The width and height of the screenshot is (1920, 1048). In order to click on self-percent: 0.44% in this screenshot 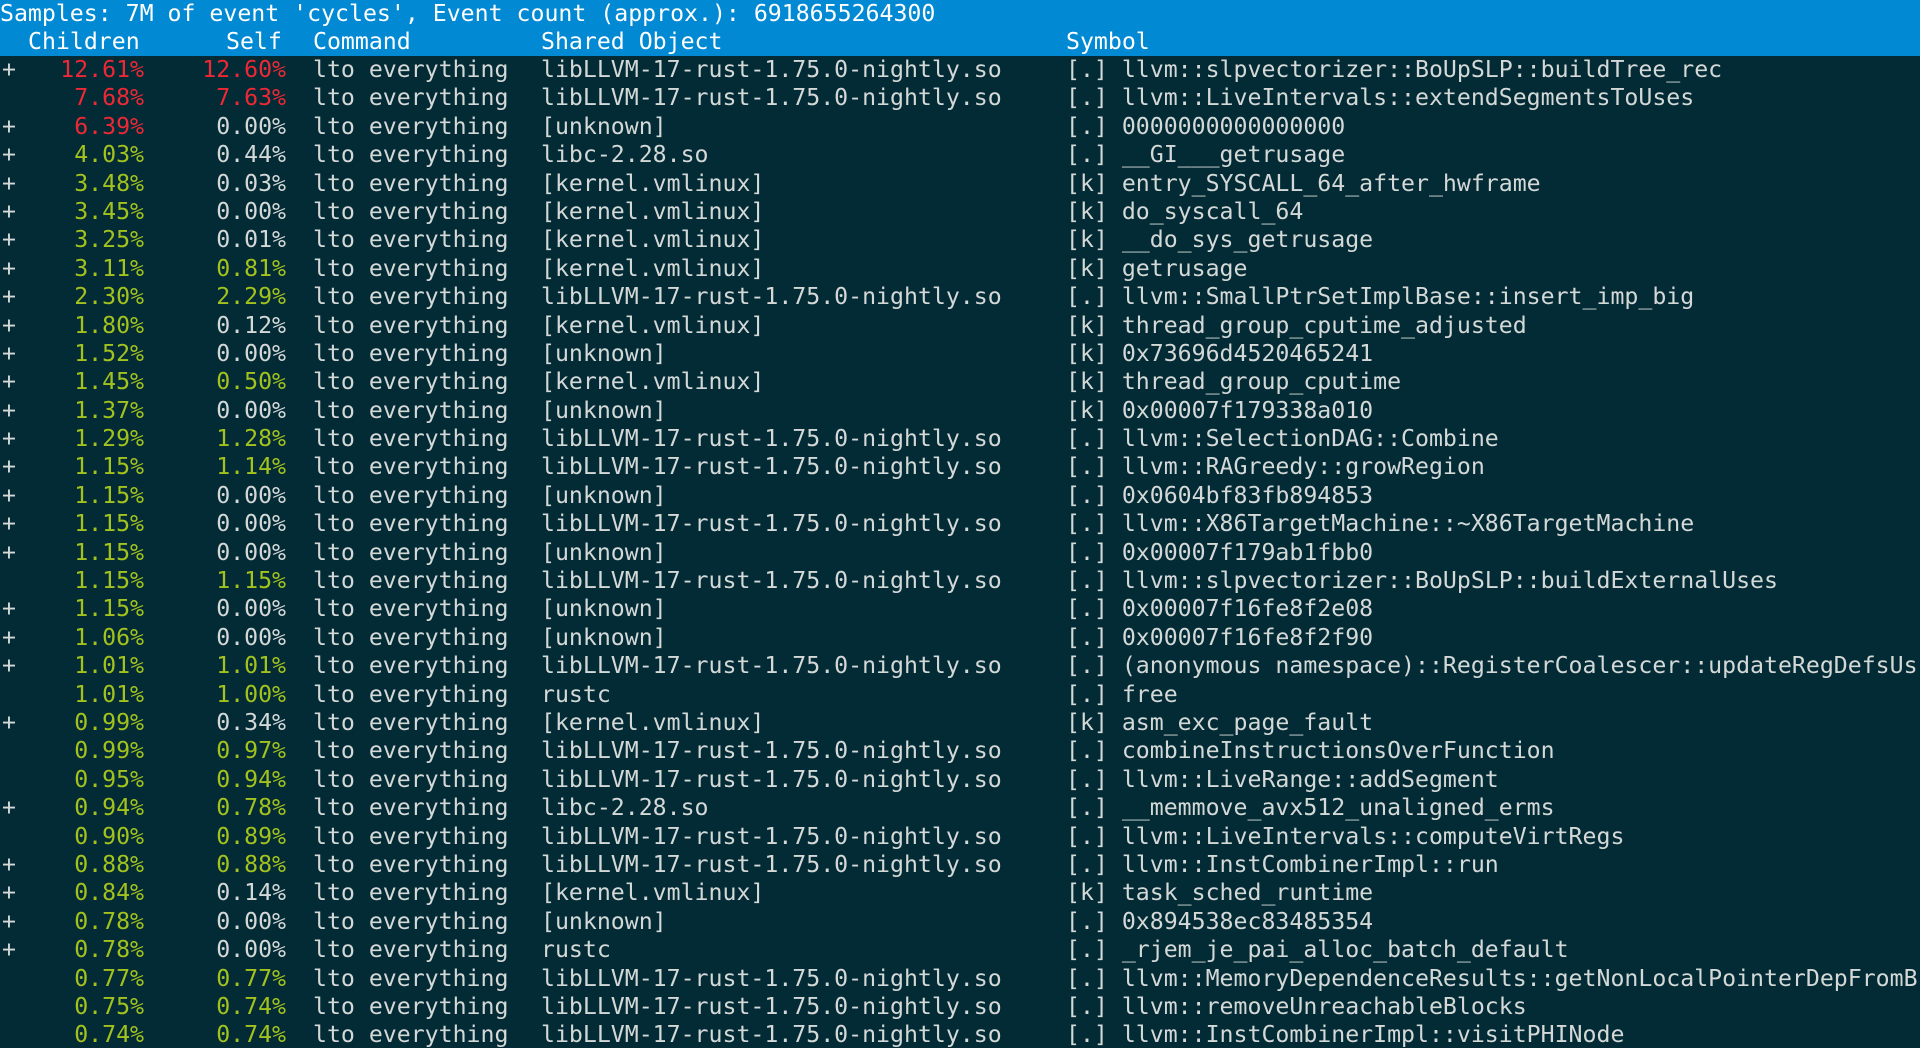, I will do `click(251, 155)`.